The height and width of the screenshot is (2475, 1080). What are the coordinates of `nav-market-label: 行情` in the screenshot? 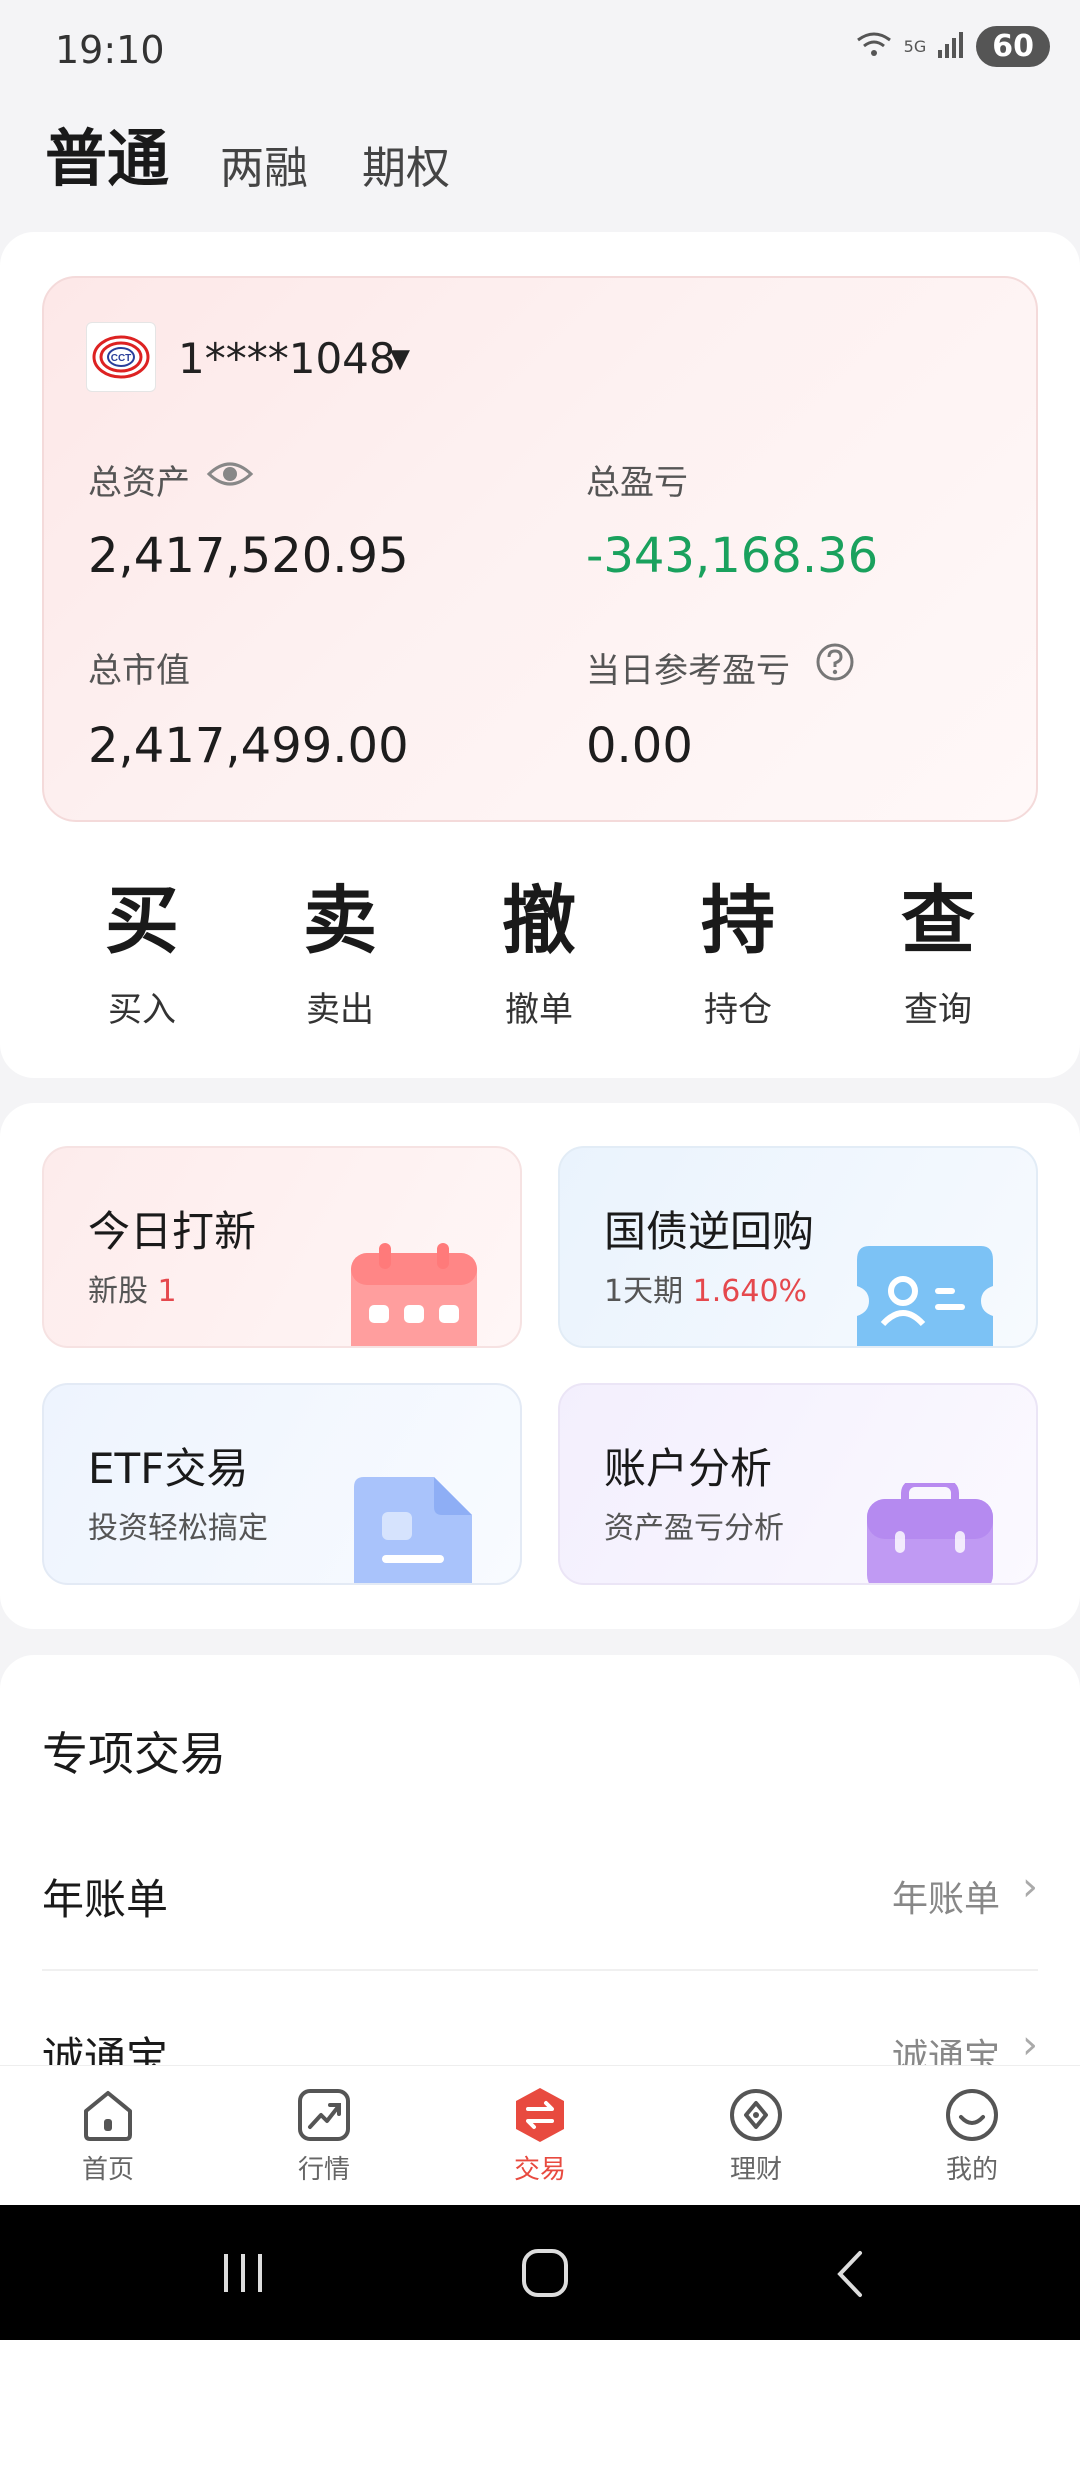 It's located at (323, 2170).